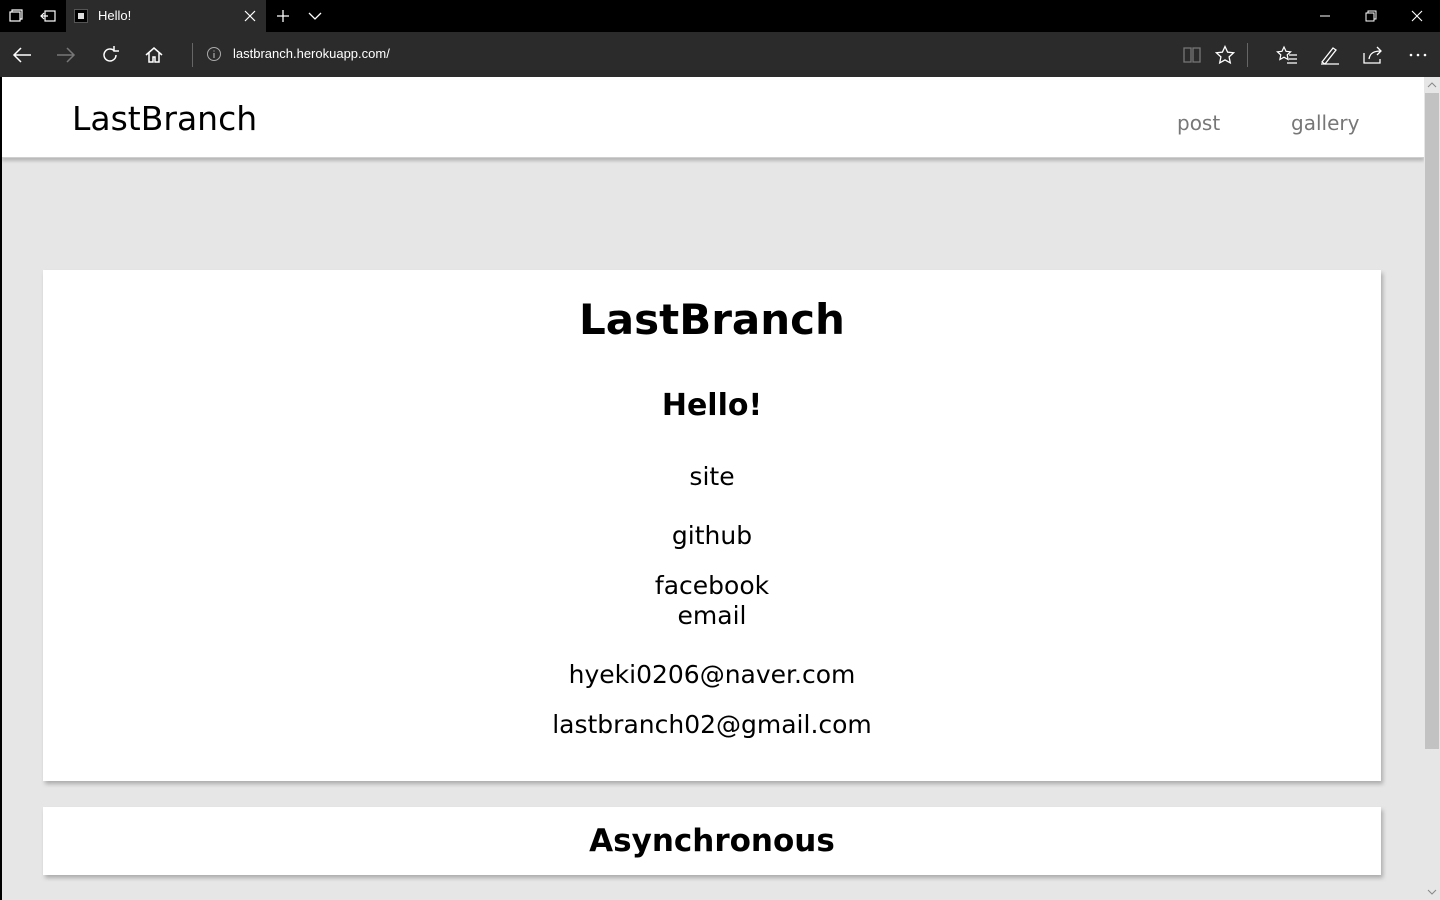  I want to click on asynchronous-card: Asynchronous, so click(712, 841).